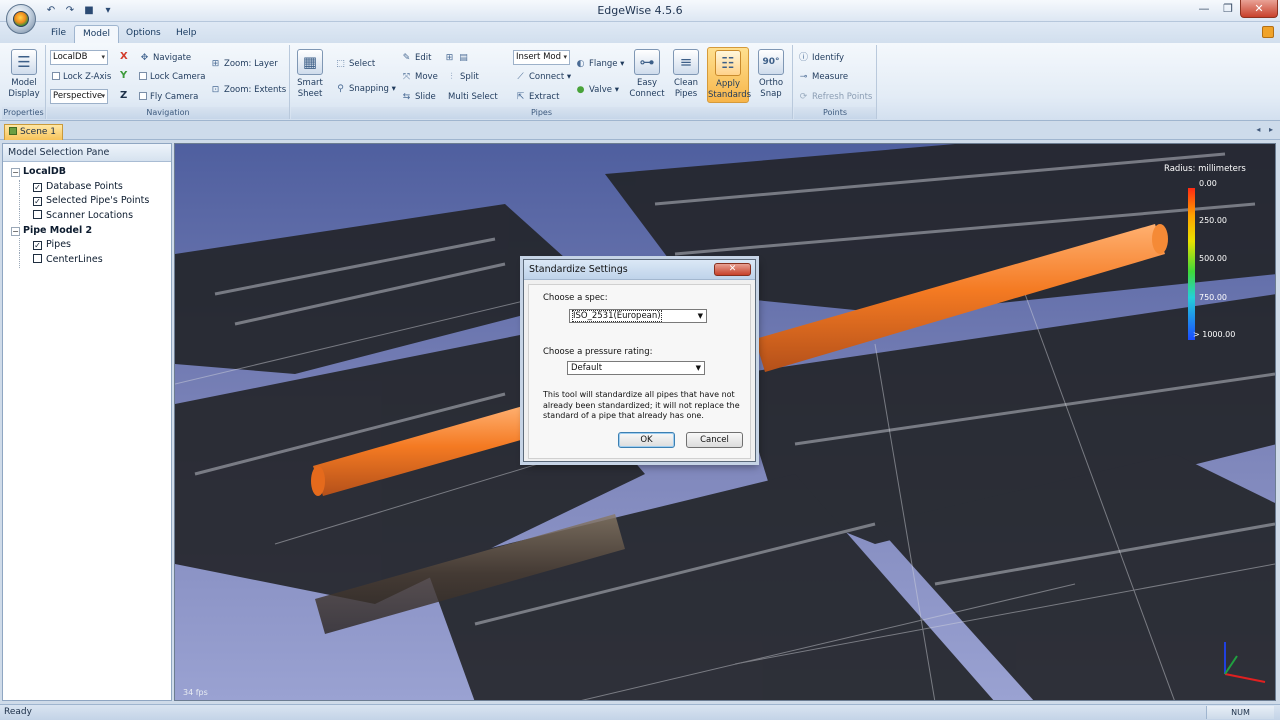 The image size is (1280, 720). I want to click on model-display-button: ☰ Model Display, so click(24, 75).